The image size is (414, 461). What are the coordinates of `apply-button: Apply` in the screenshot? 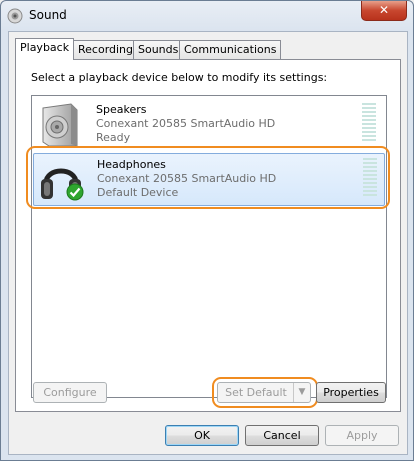 It's located at (362, 435).